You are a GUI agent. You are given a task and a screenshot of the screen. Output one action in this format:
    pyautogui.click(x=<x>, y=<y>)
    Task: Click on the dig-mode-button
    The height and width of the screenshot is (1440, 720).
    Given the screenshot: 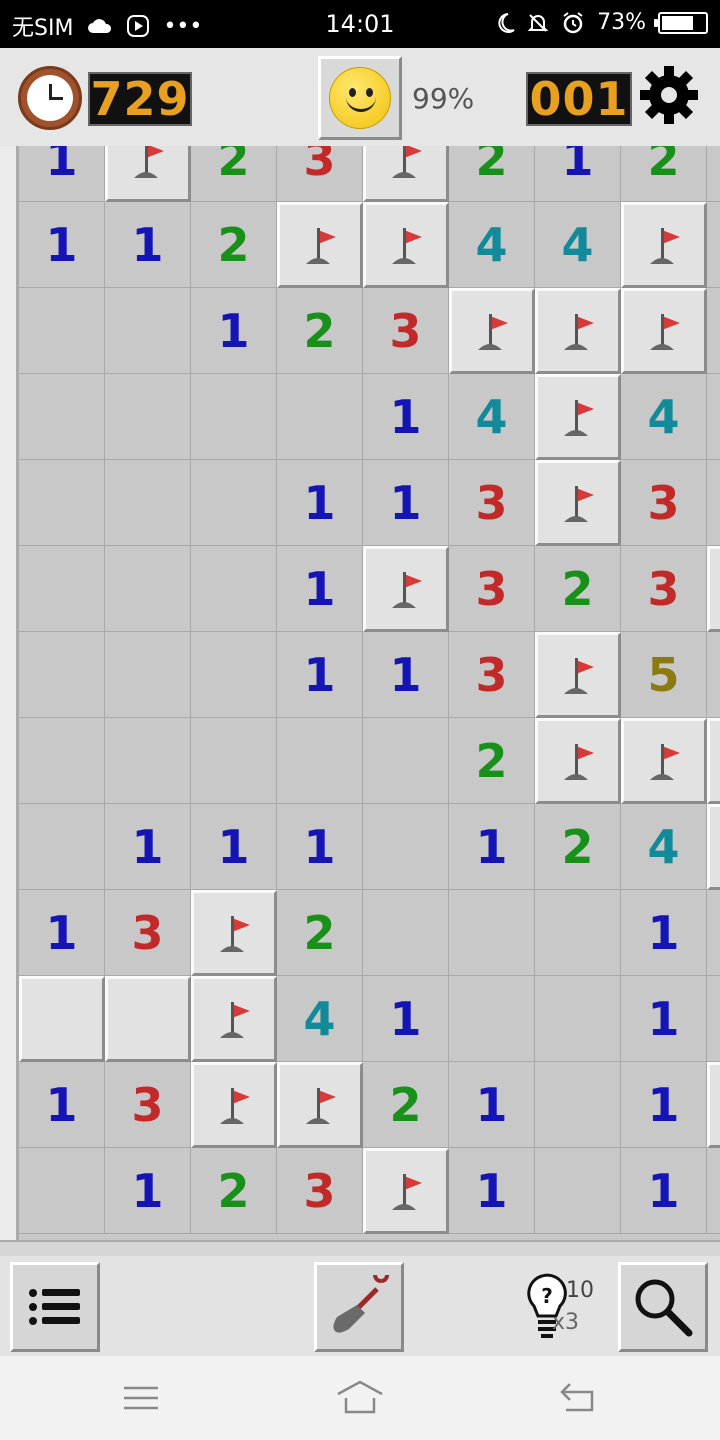 What is the action you would take?
    pyautogui.click(x=359, y=1307)
    